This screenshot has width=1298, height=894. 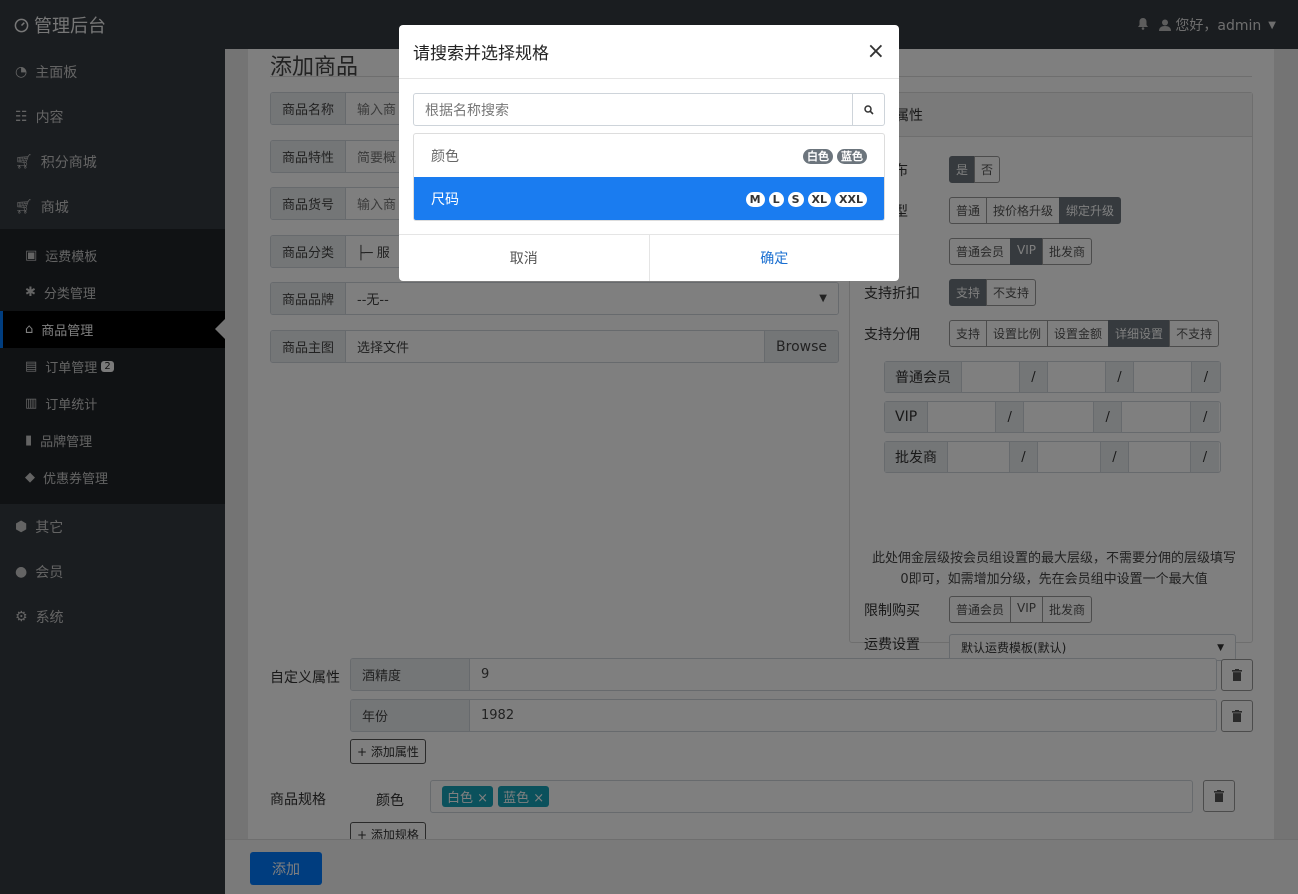 I want to click on spec-option-name: 颜色, so click(x=445, y=156).